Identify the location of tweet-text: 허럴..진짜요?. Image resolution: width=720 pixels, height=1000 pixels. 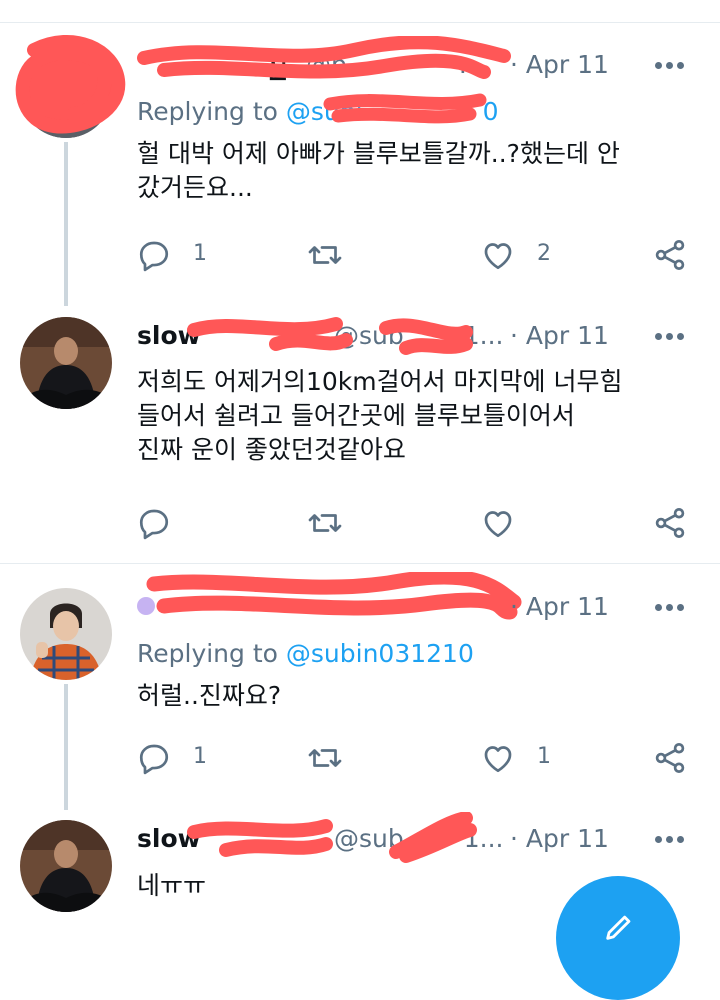
(209, 695).